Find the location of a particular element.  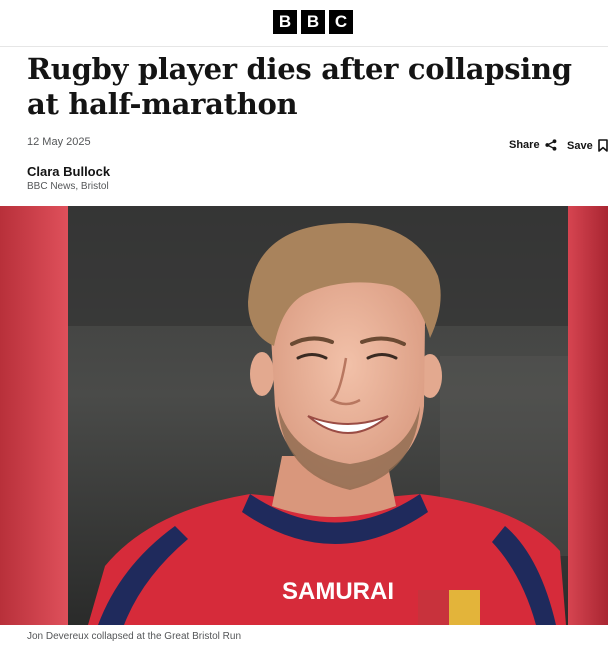

bbc-logo: B B C is located at coordinates (313, 22).